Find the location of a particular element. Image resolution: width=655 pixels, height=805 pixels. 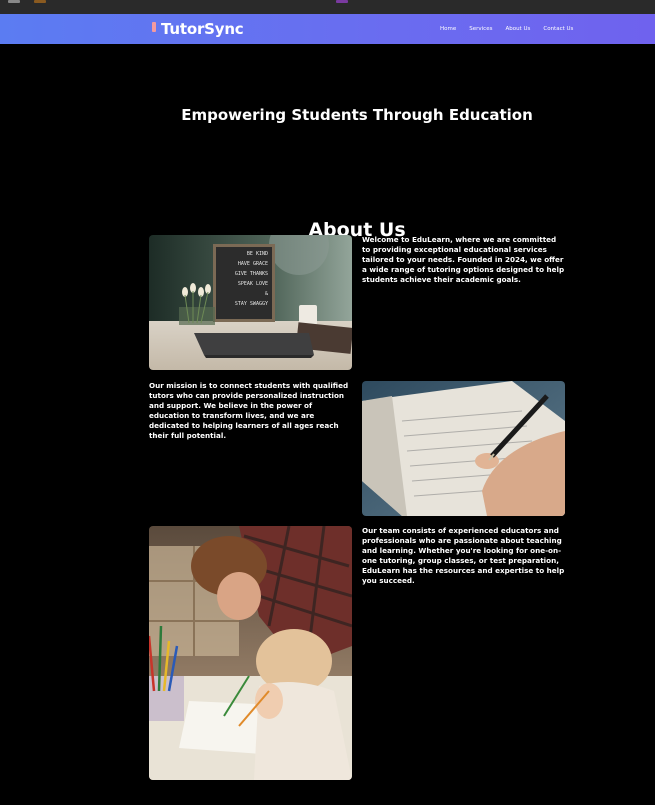

logo-icon is located at coordinates (154, 27).